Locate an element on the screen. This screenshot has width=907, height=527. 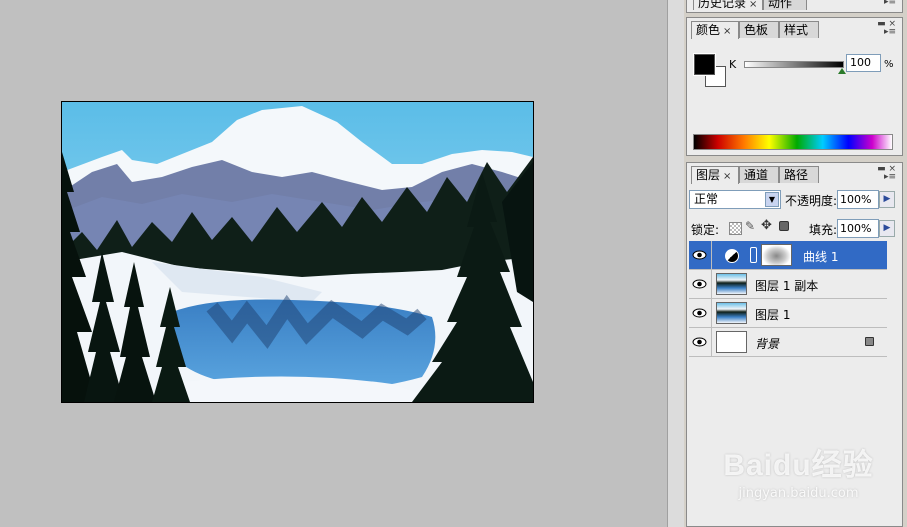
layer-row-layer1: 图层 1 is located at coordinates (788, 313).